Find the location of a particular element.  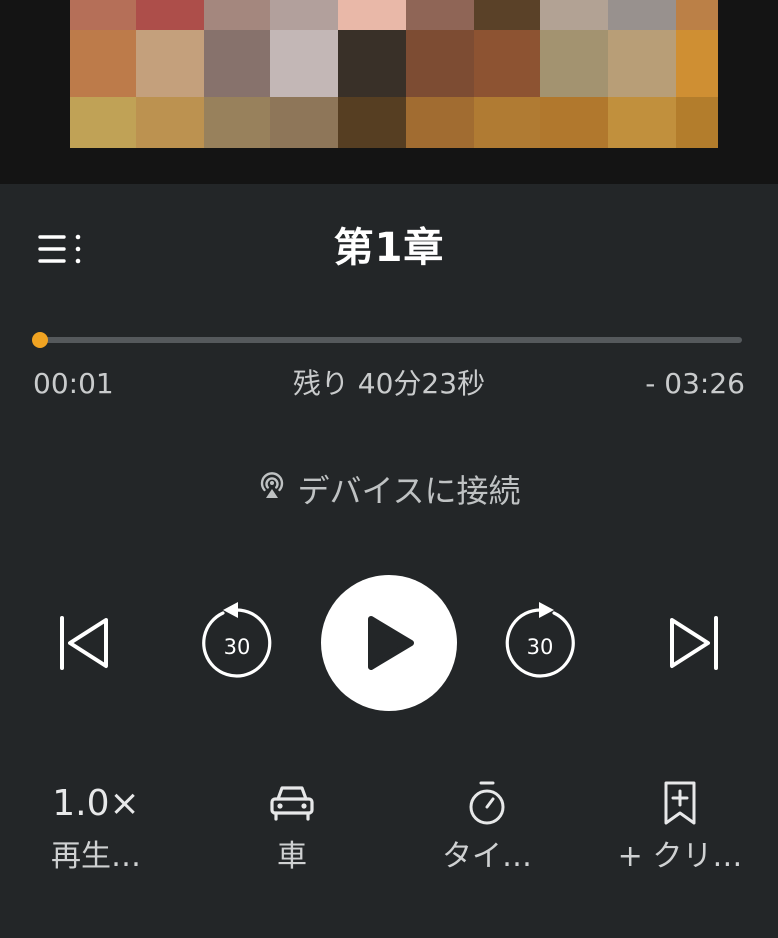

skip-previous-icon is located at coordinates (84, 643).